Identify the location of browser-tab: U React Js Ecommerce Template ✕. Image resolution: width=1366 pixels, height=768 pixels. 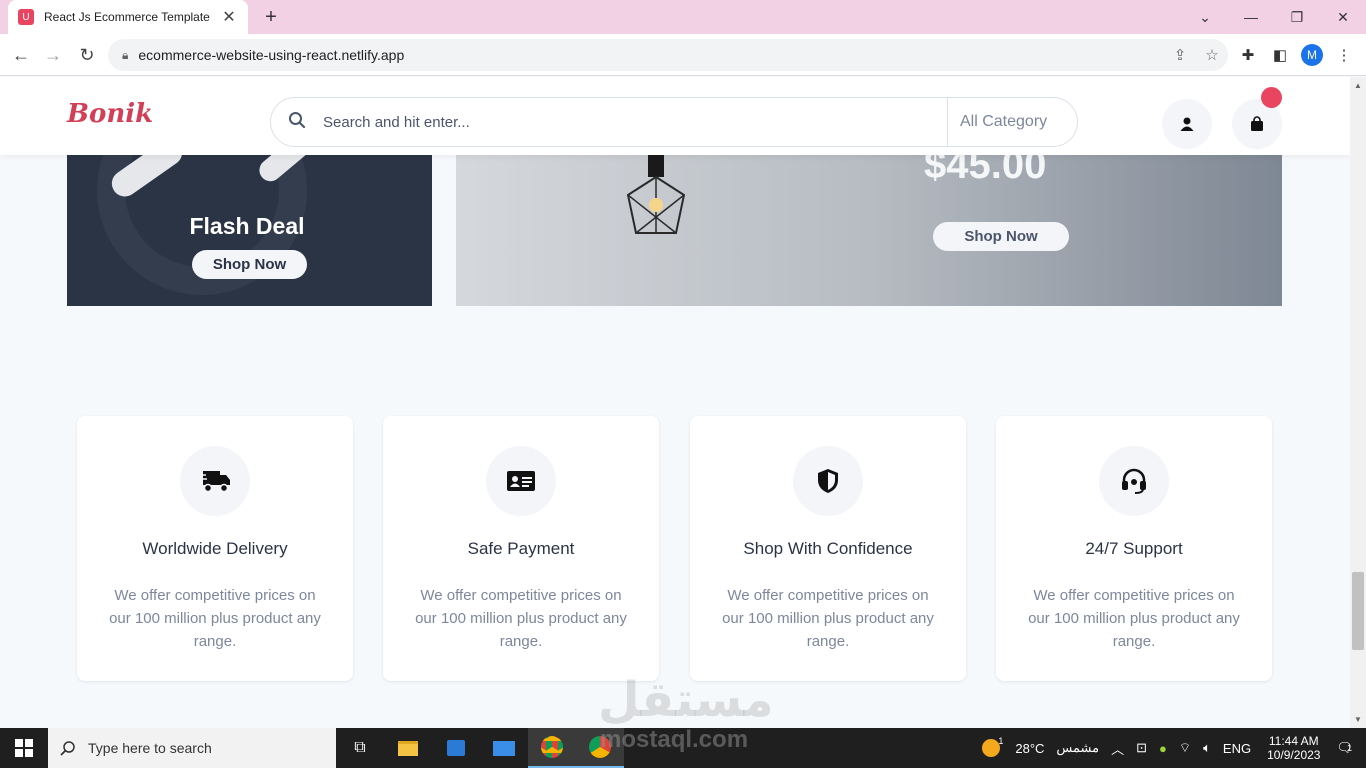
(128, 17).